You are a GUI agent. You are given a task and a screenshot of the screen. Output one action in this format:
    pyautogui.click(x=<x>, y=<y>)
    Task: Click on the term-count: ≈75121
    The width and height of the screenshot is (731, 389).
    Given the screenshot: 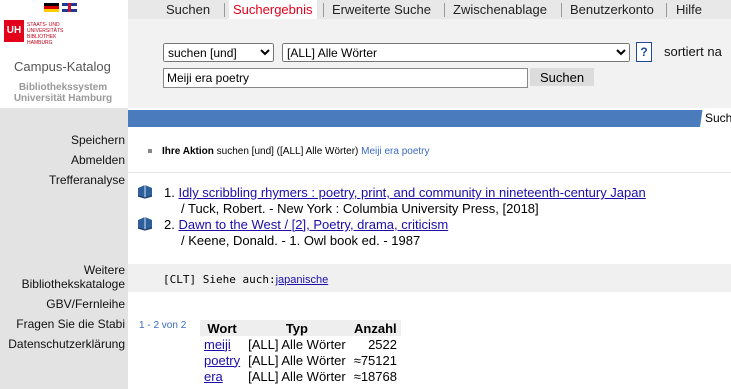 What is the action you would take?
    pyautogui.click(x=375, y=360)
    